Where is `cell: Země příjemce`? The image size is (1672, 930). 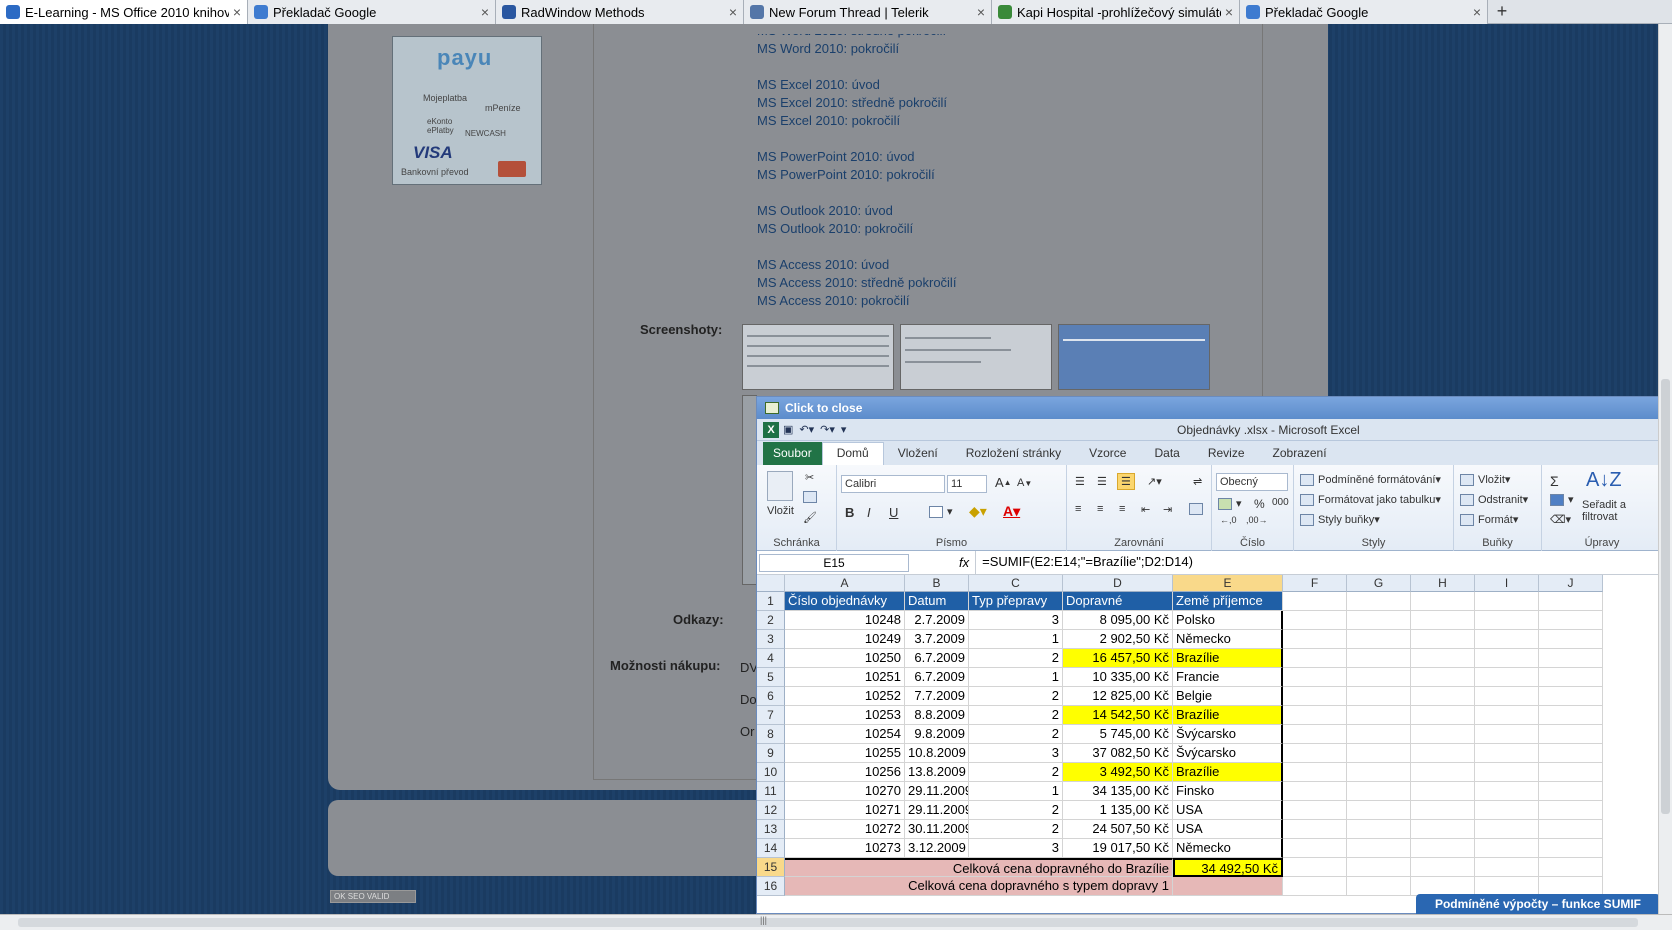 cell: Země příjemce is located at coordinates (1228, 601).